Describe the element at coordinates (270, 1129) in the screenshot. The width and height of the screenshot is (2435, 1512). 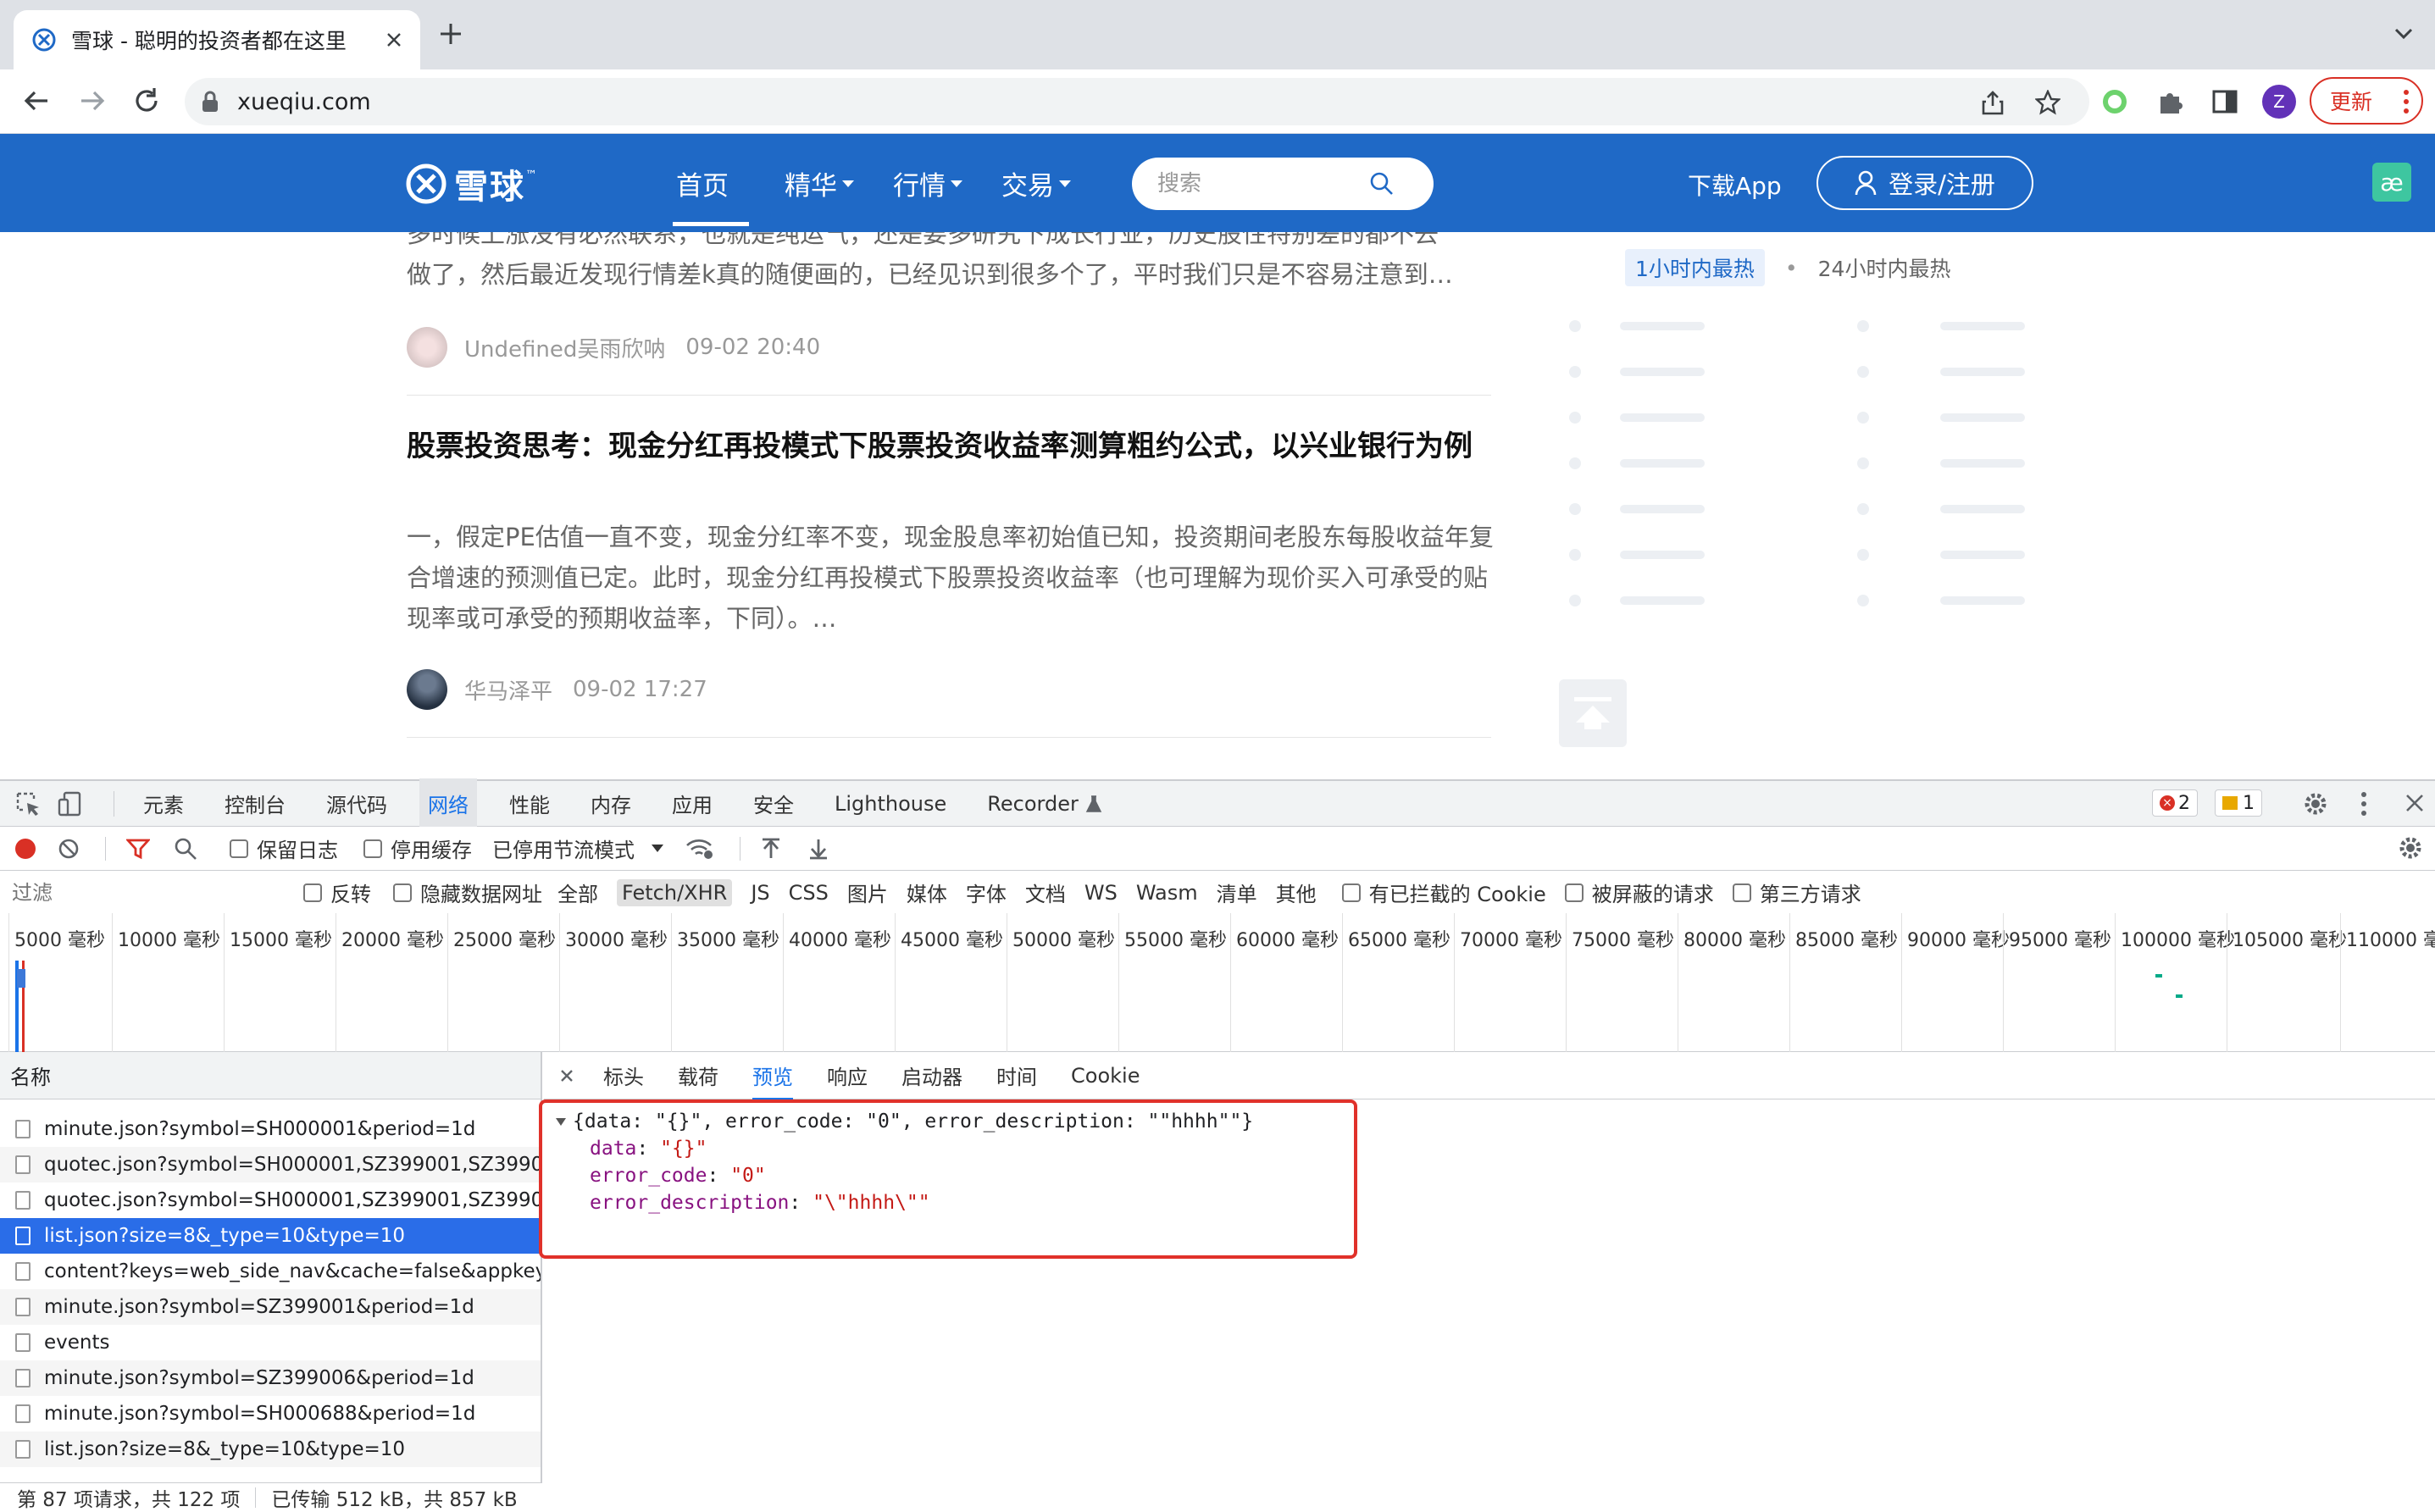
I see `request-row: minute.json?symbol=SH000001&period=1d` at that location.